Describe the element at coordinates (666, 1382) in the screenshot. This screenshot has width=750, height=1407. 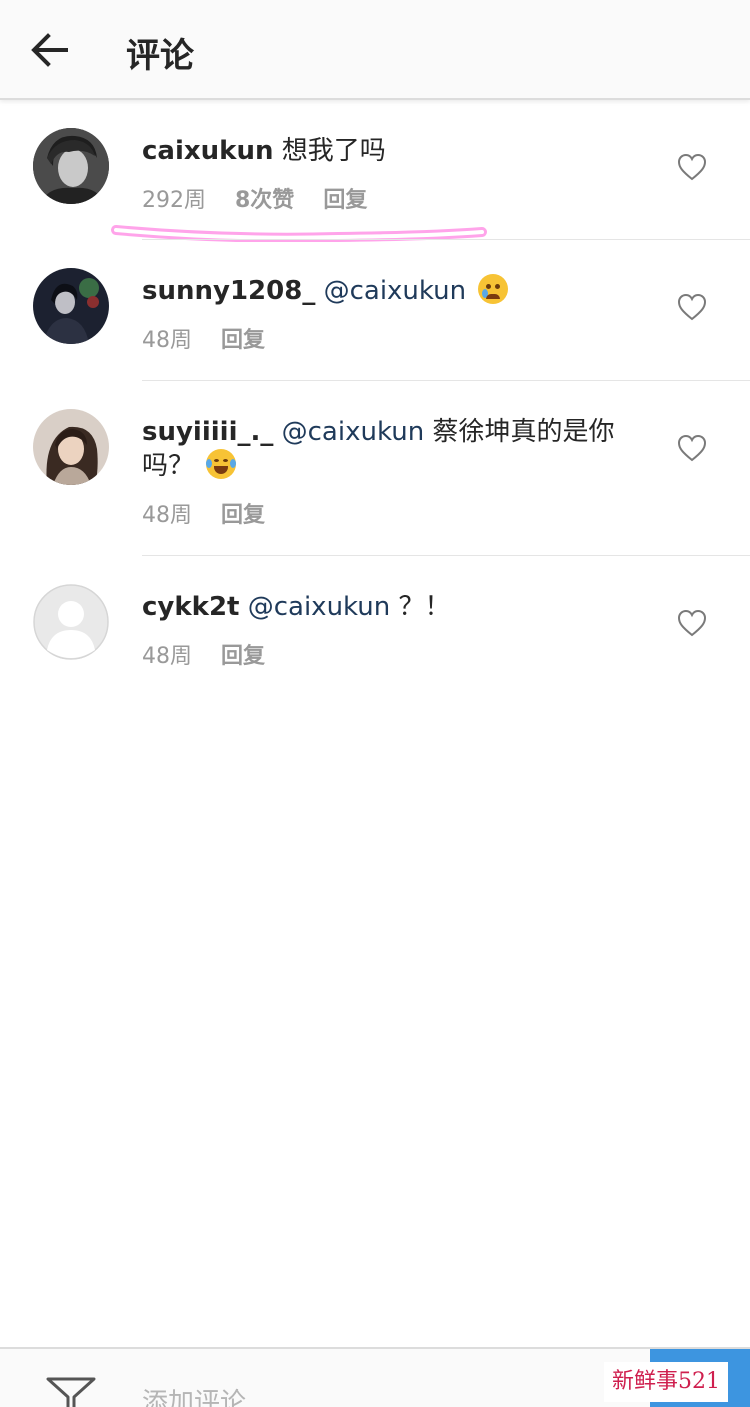
I see `watermark: 新鲜事521` at that location.